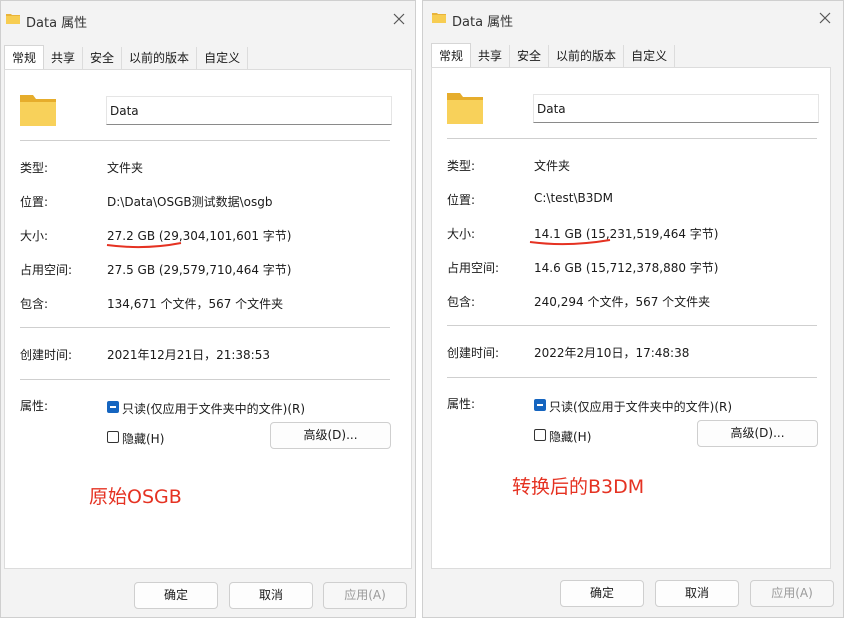 The image size is (844, 618). I want to click on location-value: D:\Data\OSGB测试数据\osgb, so click(190, 202).